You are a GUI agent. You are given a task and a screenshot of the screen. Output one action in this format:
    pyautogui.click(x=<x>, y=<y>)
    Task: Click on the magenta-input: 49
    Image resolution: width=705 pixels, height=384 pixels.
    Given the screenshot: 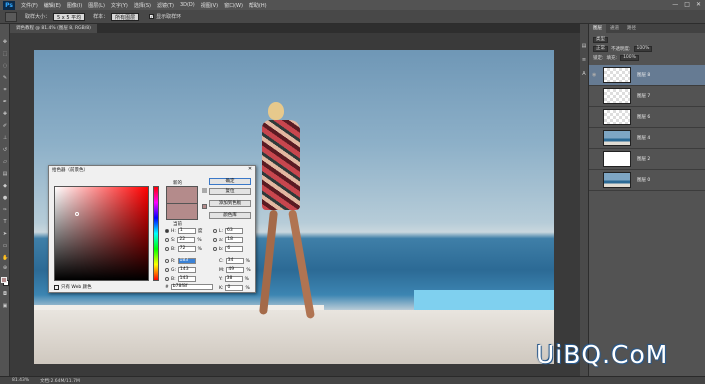 What is the action you would take?
    pyautogui.click(x=235, y=270)
    